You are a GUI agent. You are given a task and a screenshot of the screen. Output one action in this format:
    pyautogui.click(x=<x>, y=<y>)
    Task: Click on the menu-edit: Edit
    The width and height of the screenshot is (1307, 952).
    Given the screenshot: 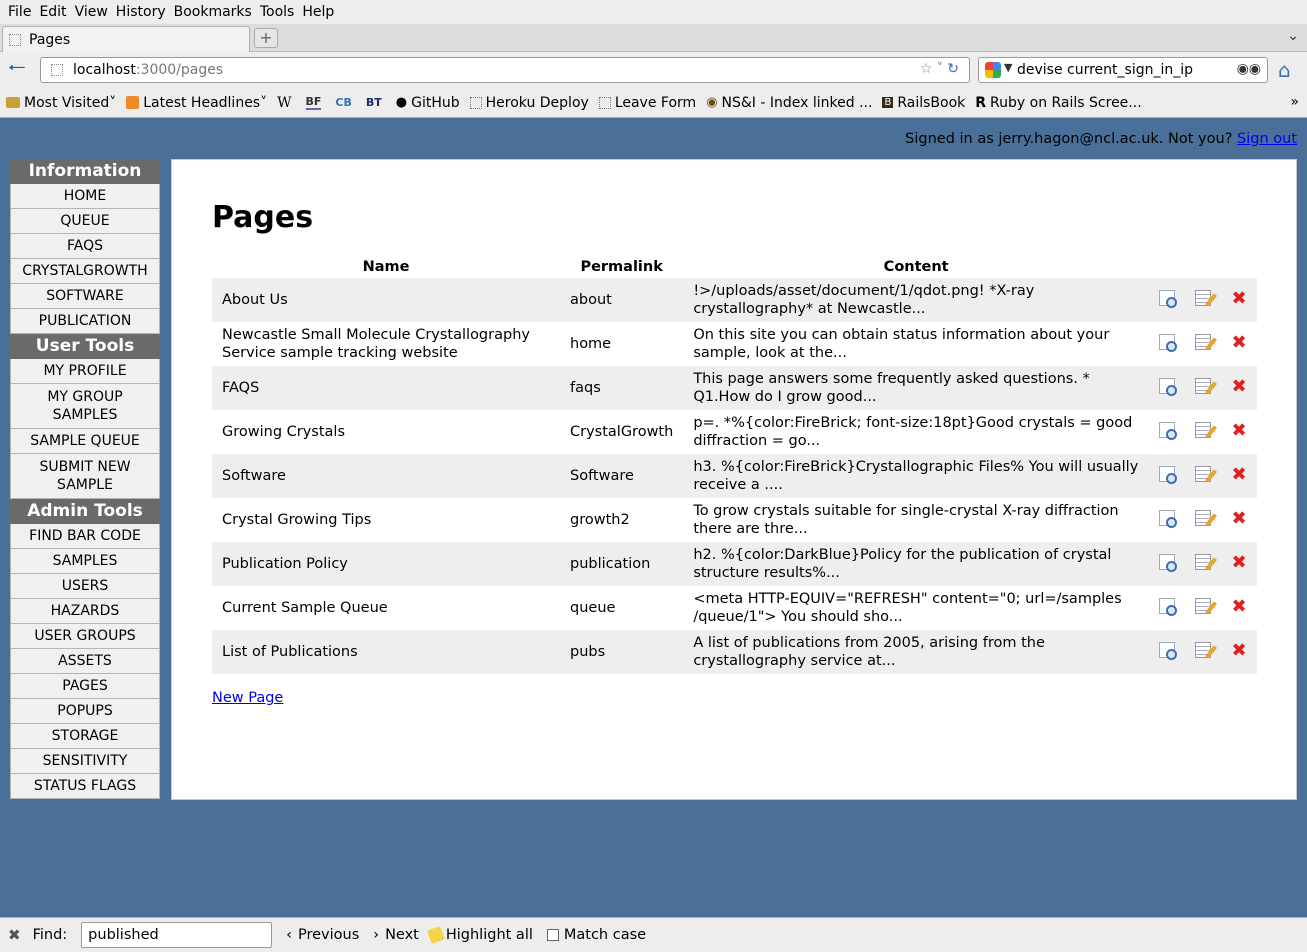 What is the action you would take?
    pyautogui.click(x=52, y=12)
    